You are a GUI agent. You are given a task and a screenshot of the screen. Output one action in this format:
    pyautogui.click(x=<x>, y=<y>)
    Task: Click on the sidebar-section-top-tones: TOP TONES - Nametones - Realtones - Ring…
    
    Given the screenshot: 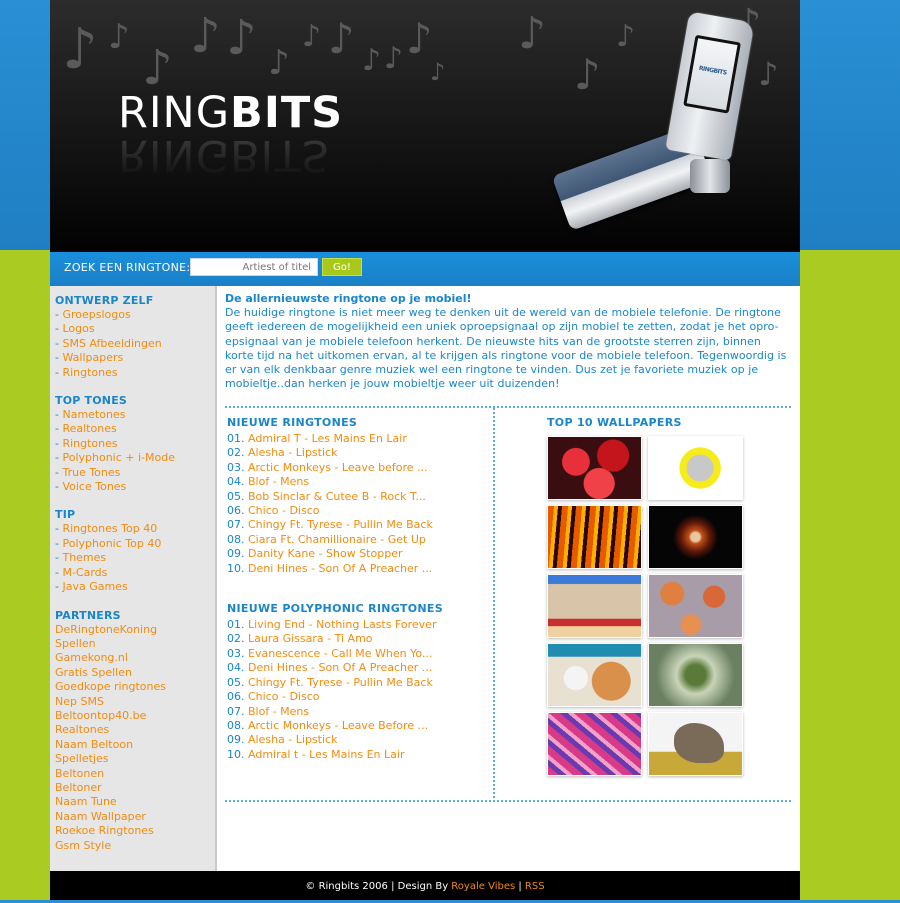 What is the action you would take?
    pyautogui.click(x=135, y=444)
    